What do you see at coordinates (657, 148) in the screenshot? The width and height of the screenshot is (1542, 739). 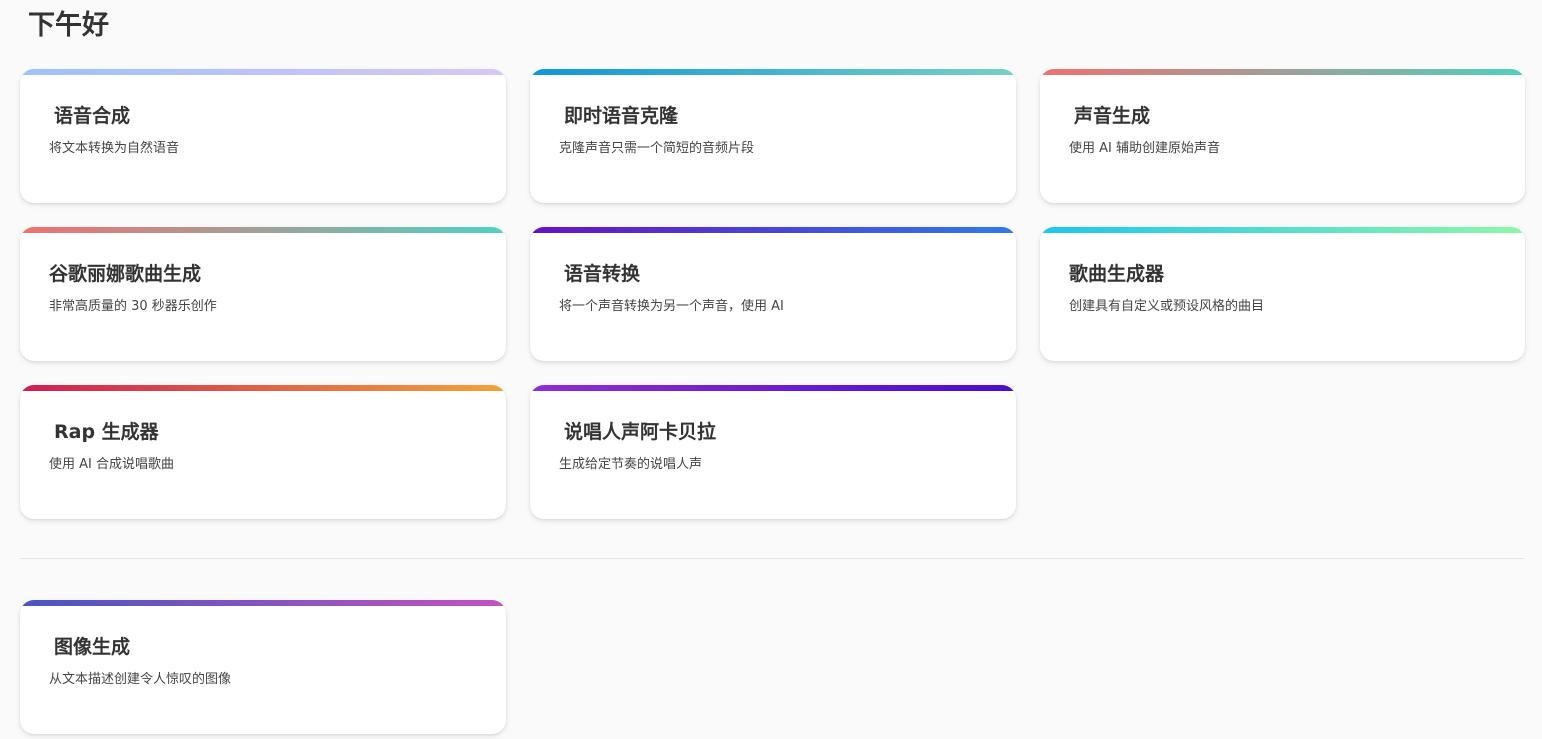 I see `card-description: 克隆声音只需一个简短的音频片段` at bounding box center [657, 148].